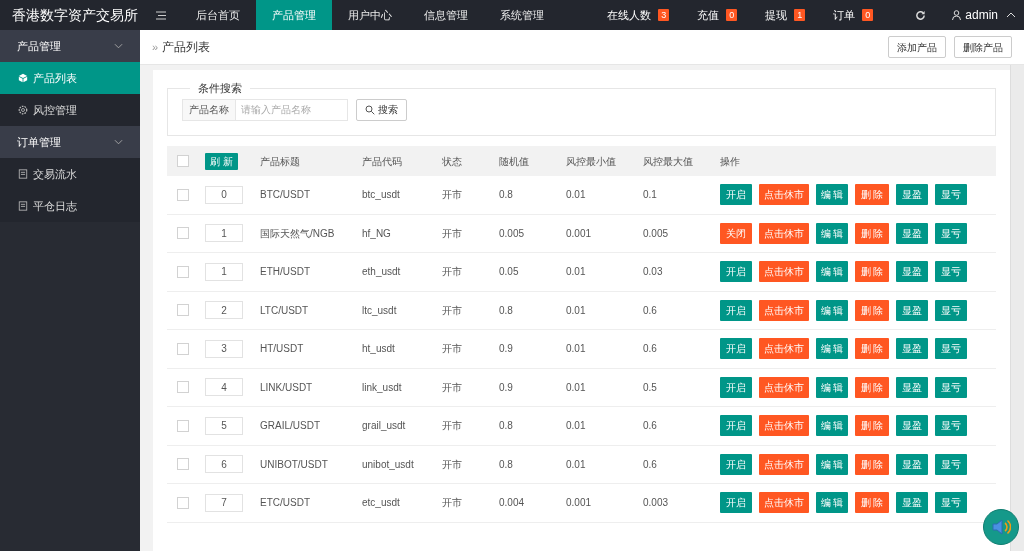  I want to click on sort-field: 4, so click(224, 387).